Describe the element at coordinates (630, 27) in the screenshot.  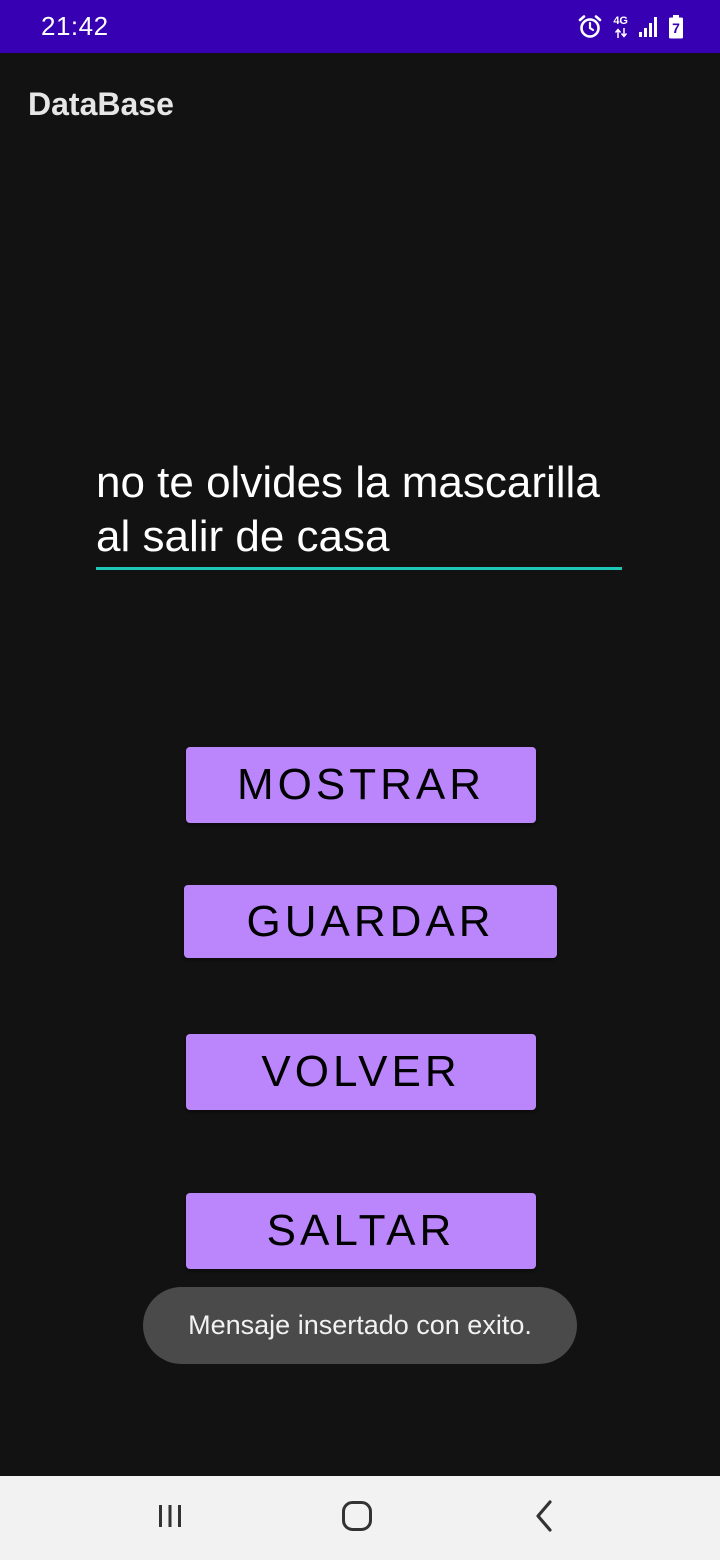
I see `status-icons: 4G 7` at that location.